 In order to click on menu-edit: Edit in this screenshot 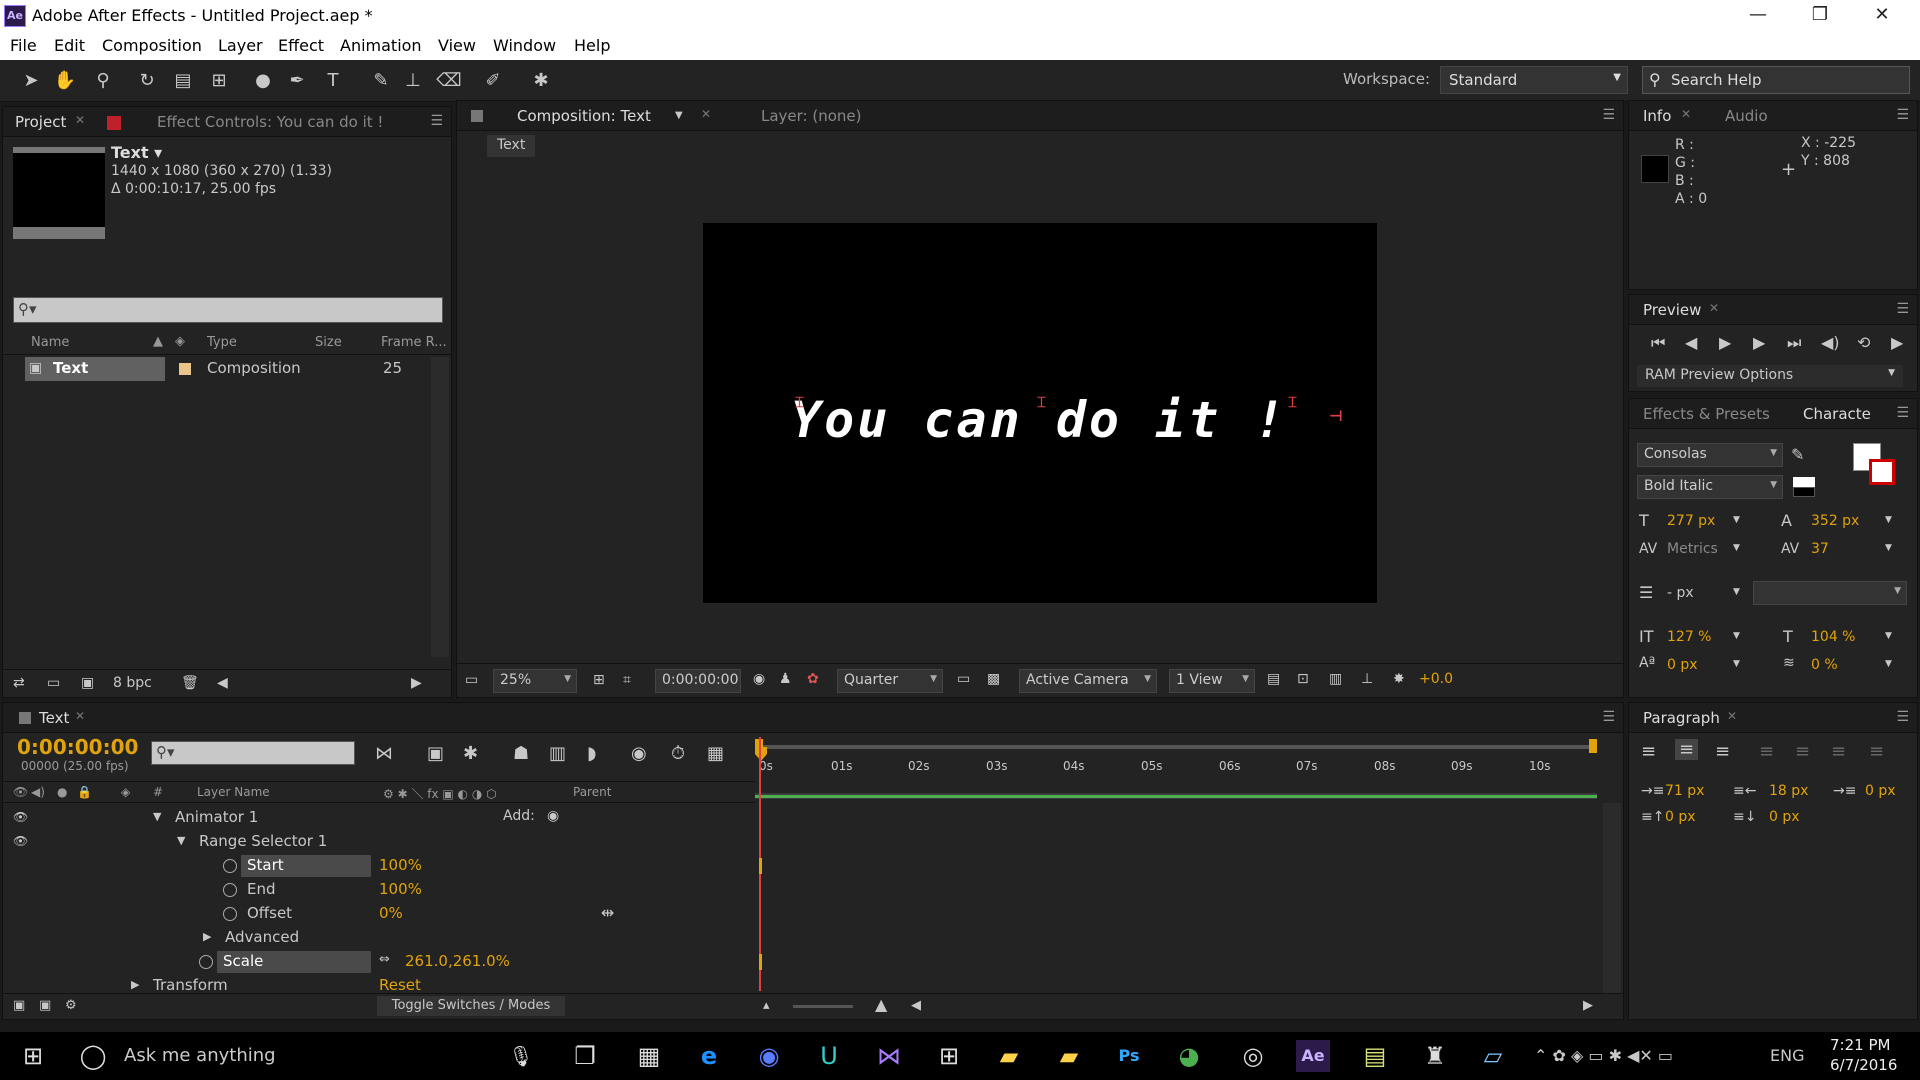, I will do `click(69, 45)`.